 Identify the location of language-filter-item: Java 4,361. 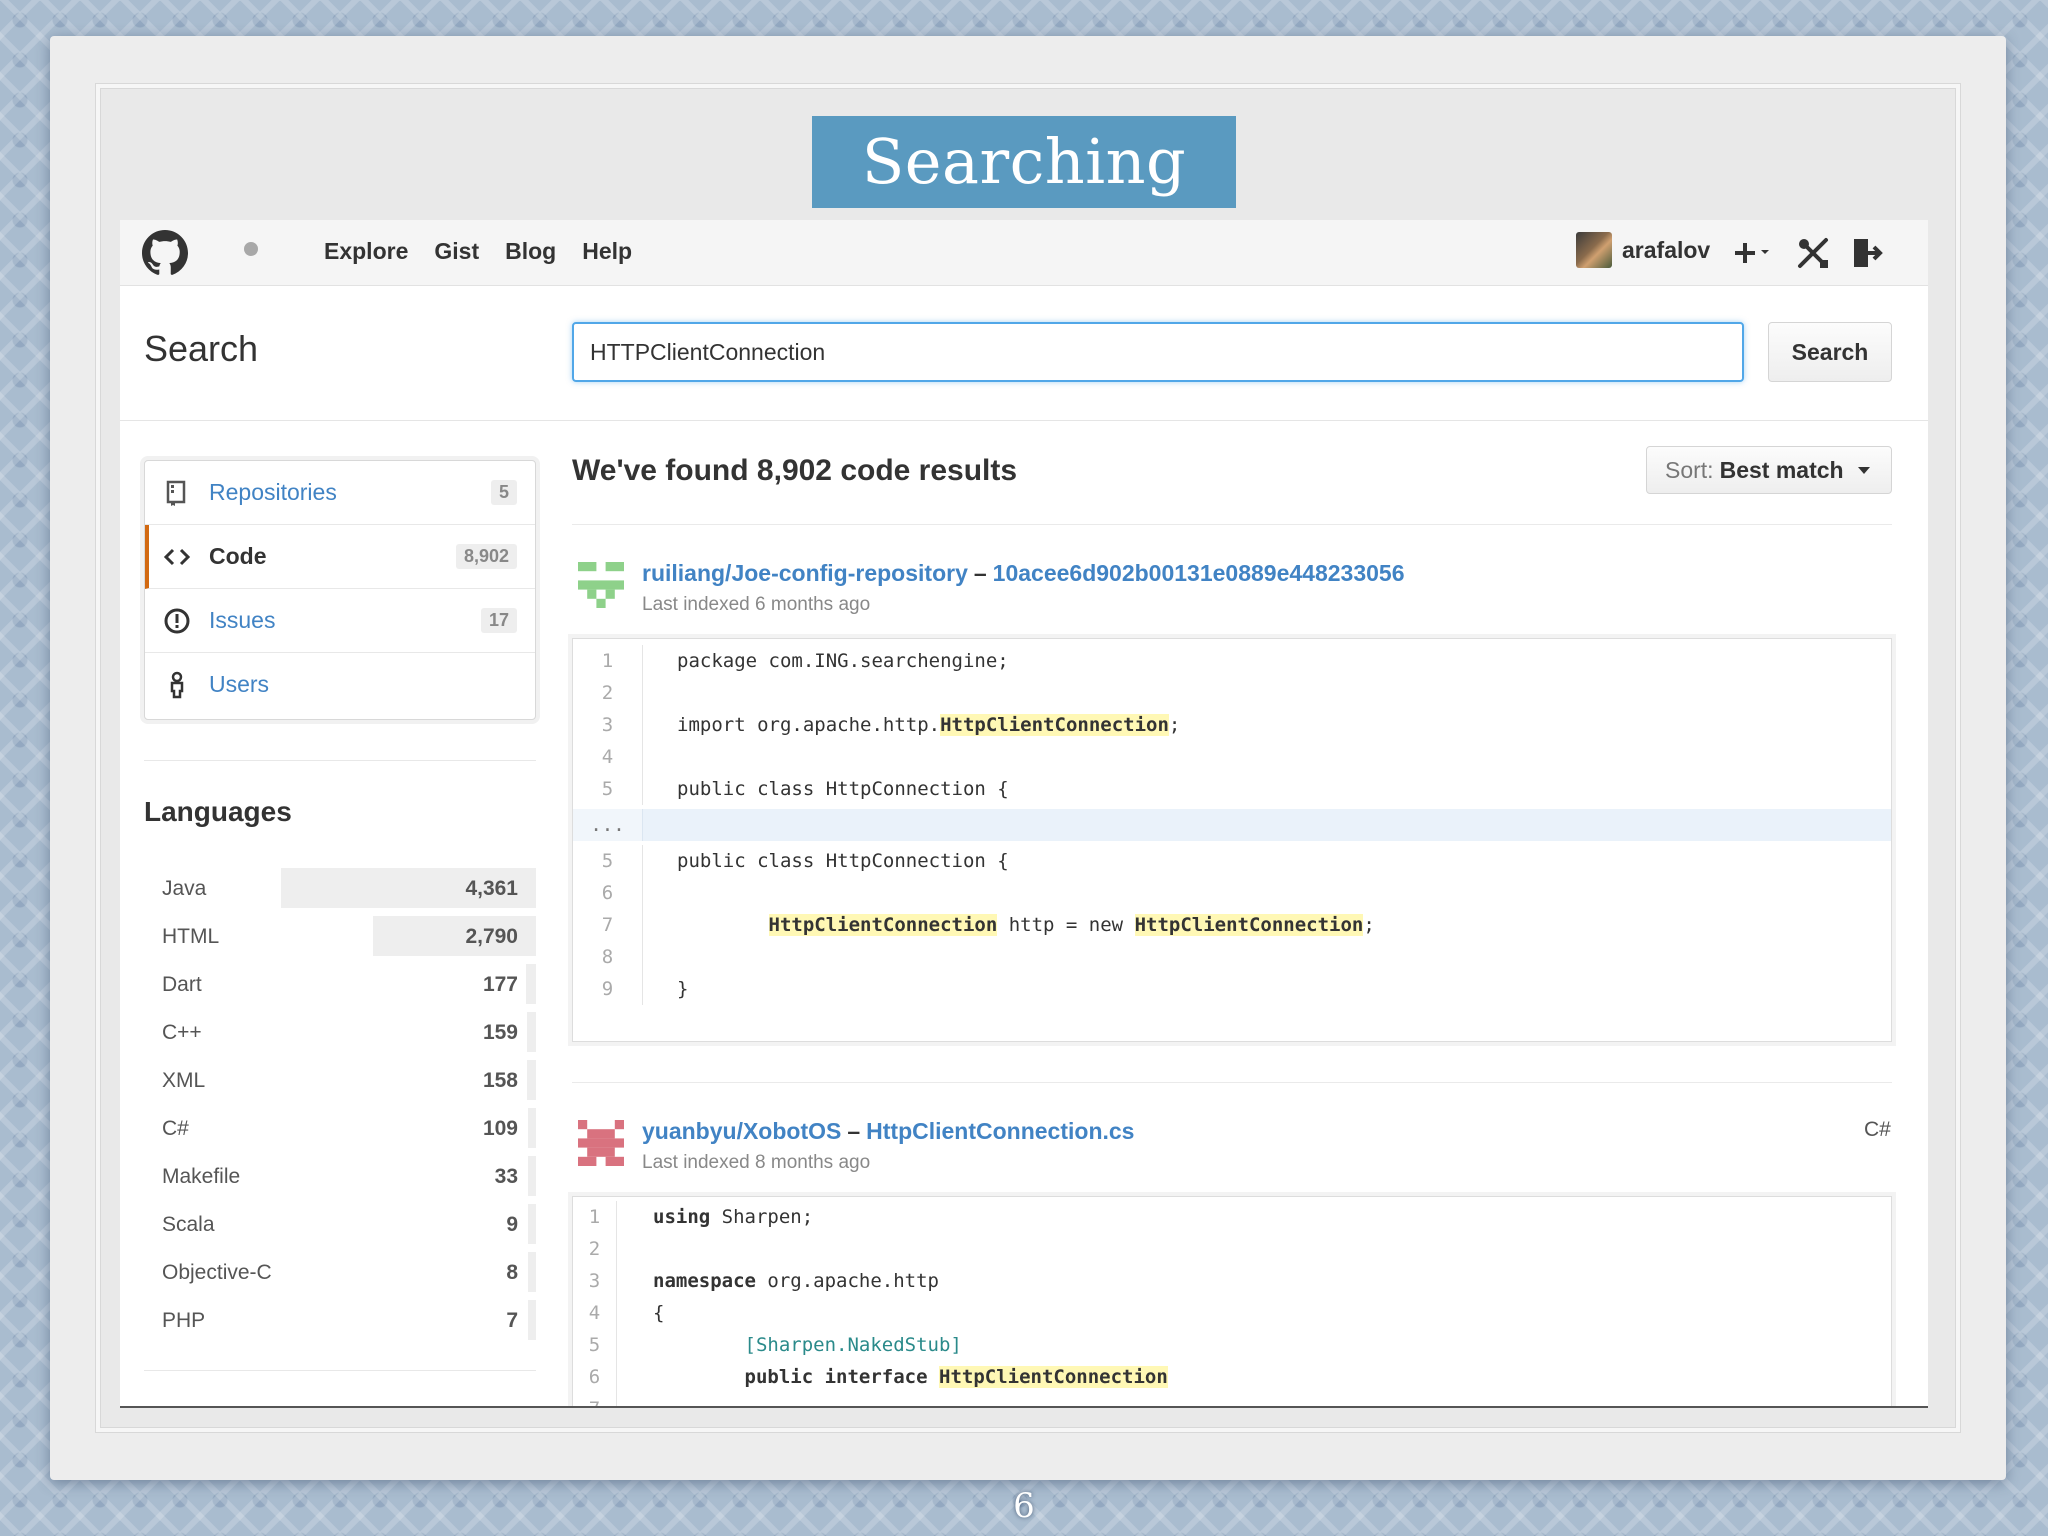
(340, 888).